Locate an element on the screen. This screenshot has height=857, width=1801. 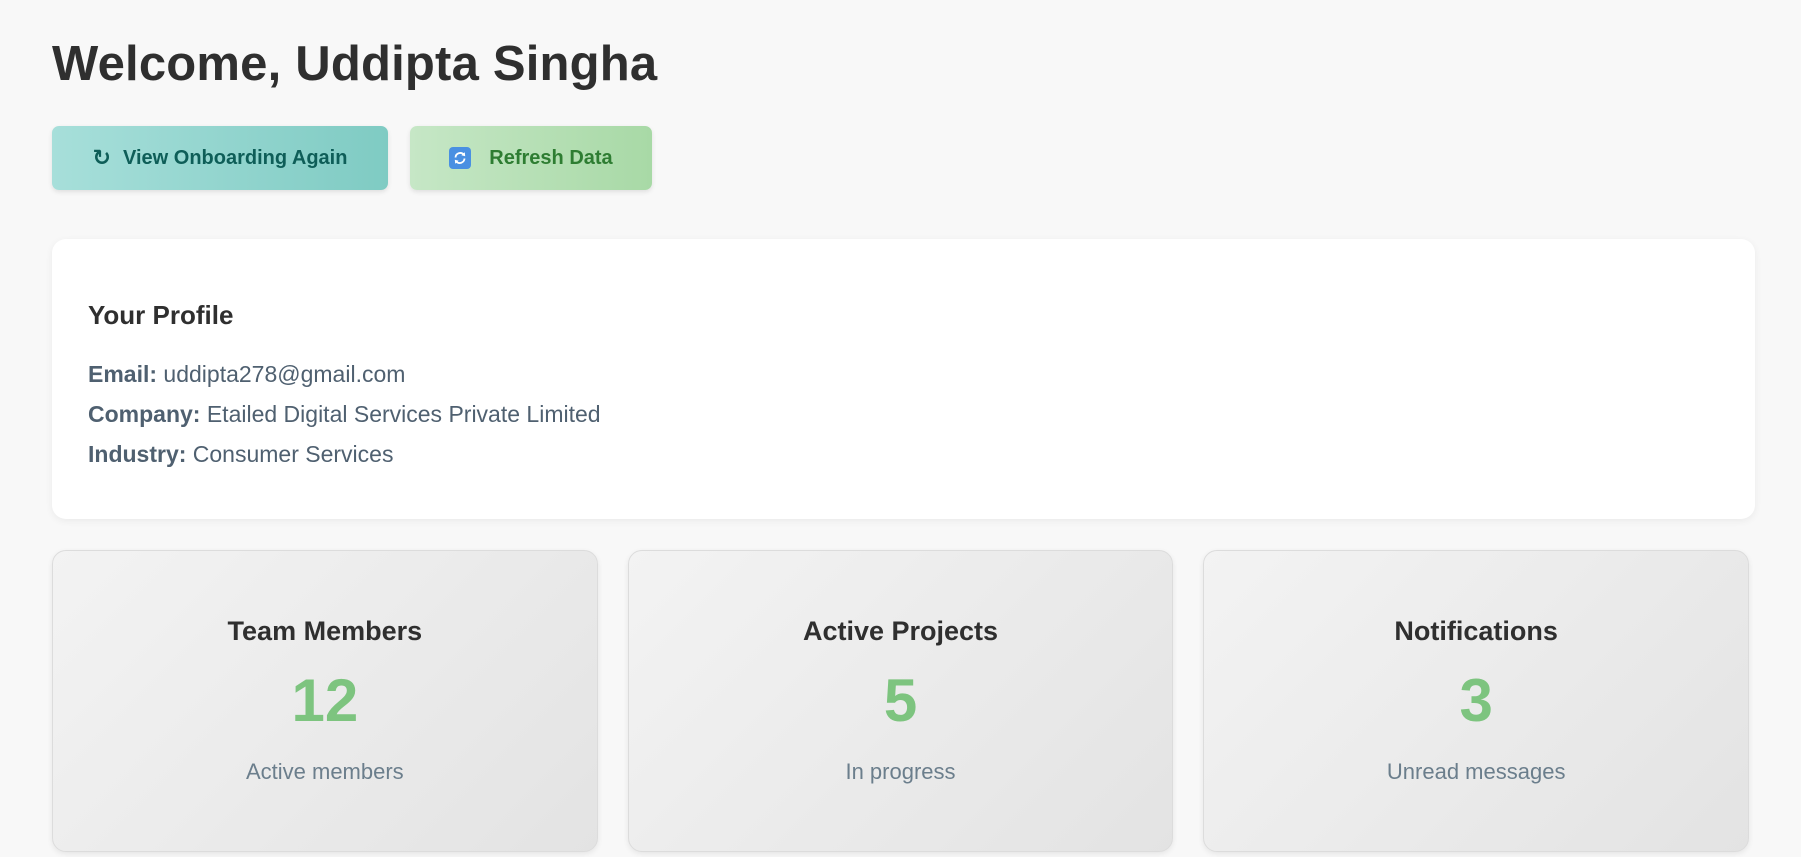
action-bar: ↻ View Onboarding Again Refresh Data is located at coordinates (900, 158).